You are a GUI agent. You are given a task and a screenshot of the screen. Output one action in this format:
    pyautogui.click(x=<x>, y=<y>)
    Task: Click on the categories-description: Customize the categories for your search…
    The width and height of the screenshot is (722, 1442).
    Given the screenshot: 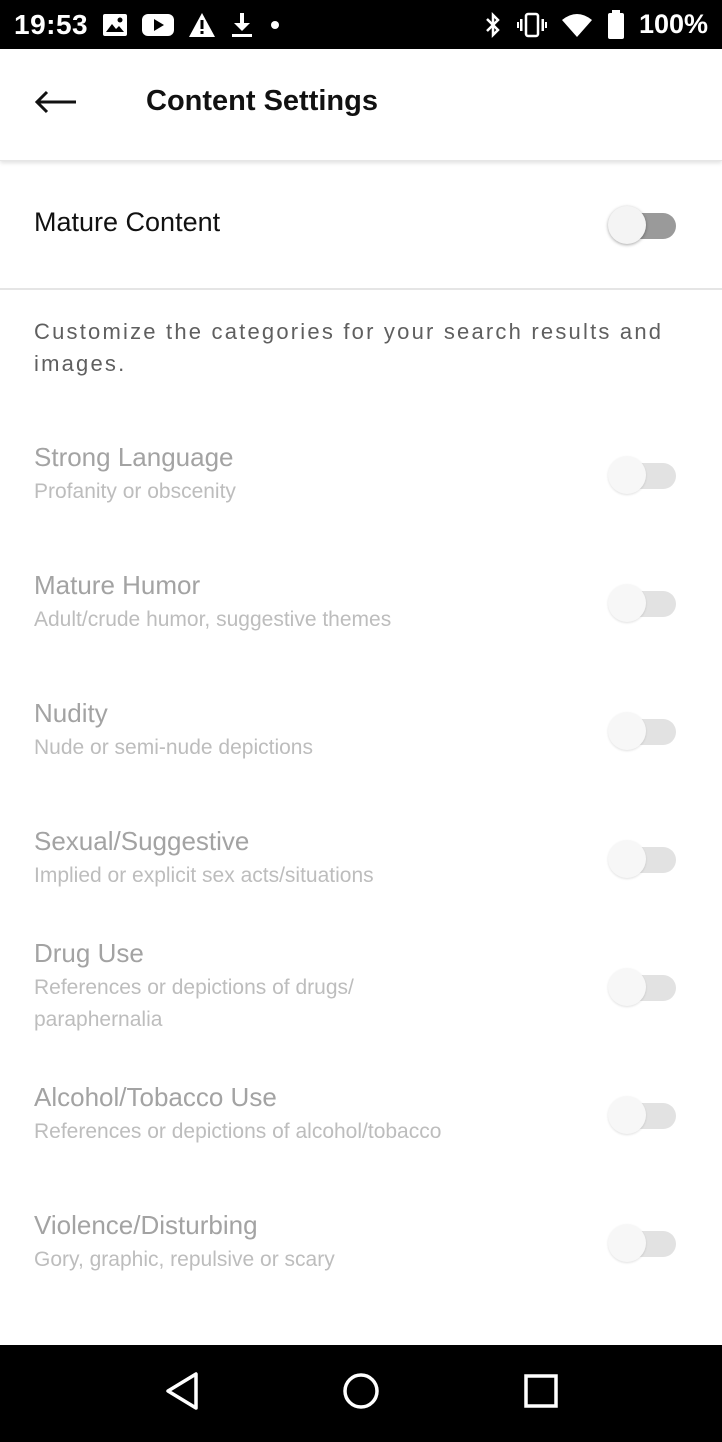 What is the action you would take?
    pyautogui.click(x=349, y=347)
    